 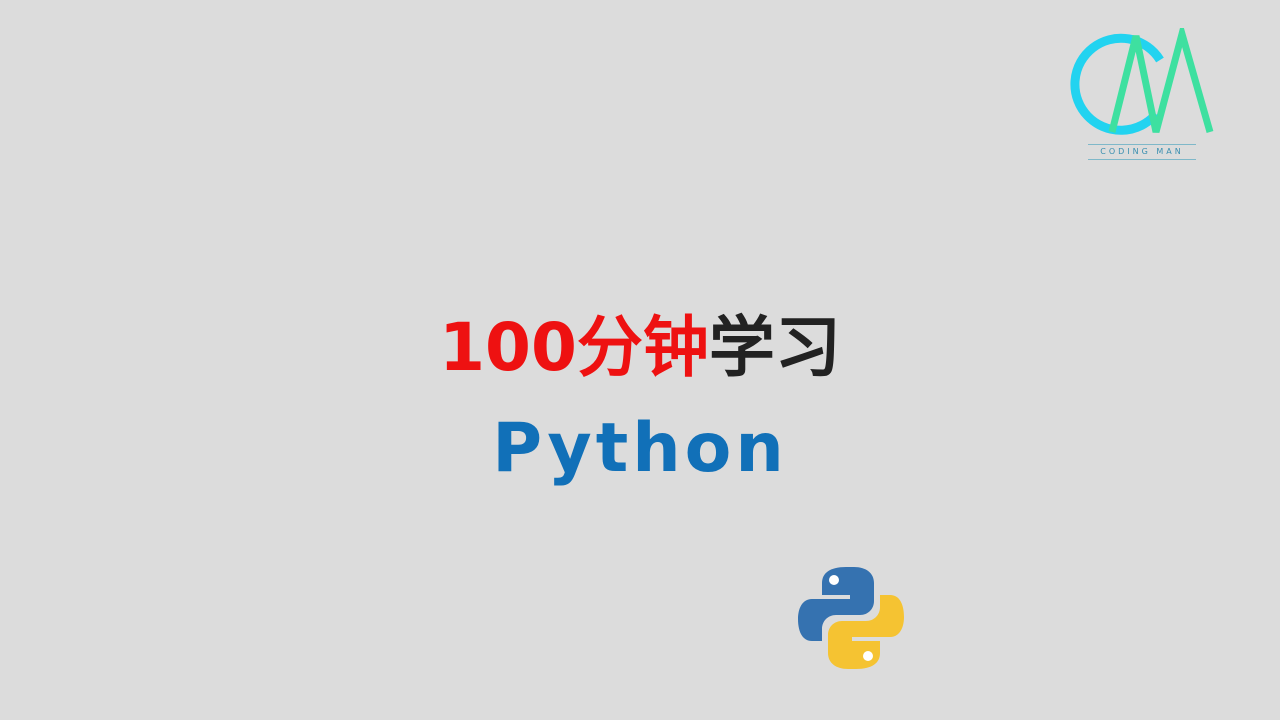 I want to click on title-rest: 学习, so click(x=774, y=347).